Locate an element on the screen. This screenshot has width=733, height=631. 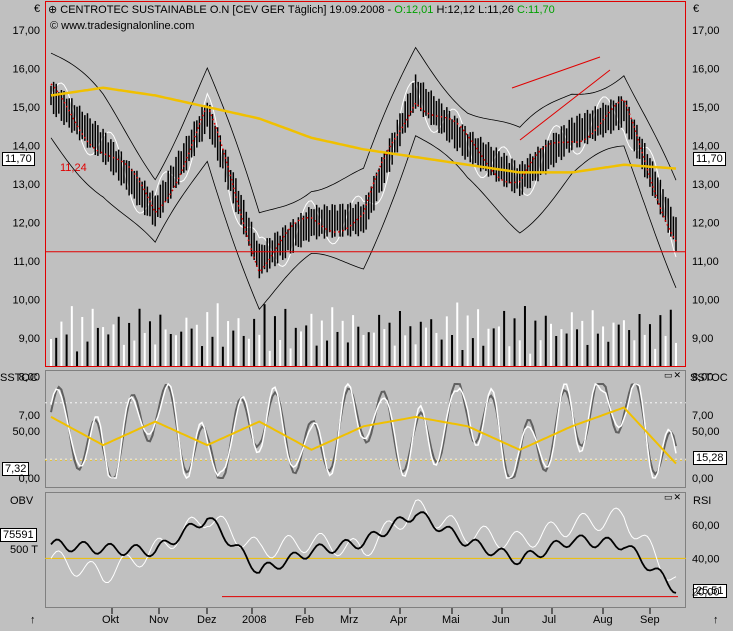
price-tick-left: 14,00 is located at coordinates (26, 147).